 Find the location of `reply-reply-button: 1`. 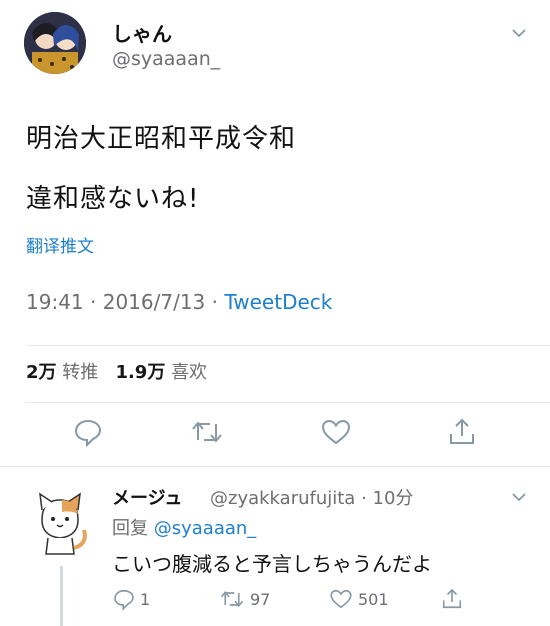

reply-reply-button: 1 is located at coordinates (131, 599).